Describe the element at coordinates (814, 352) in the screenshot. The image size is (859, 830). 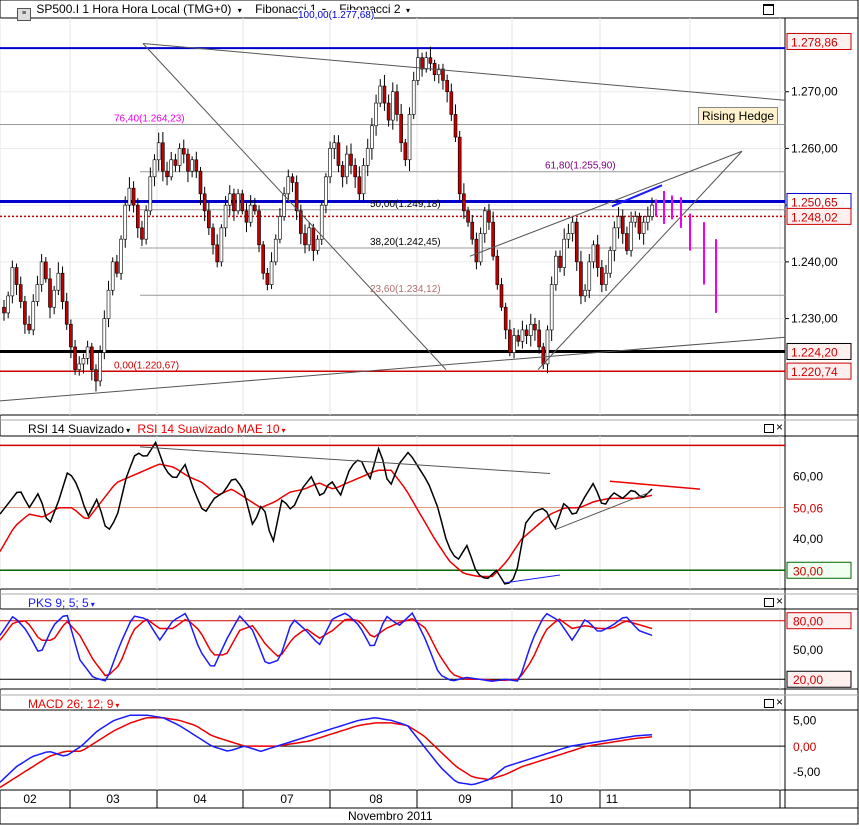
I see `price-box-label: 1.224,20` at that location.